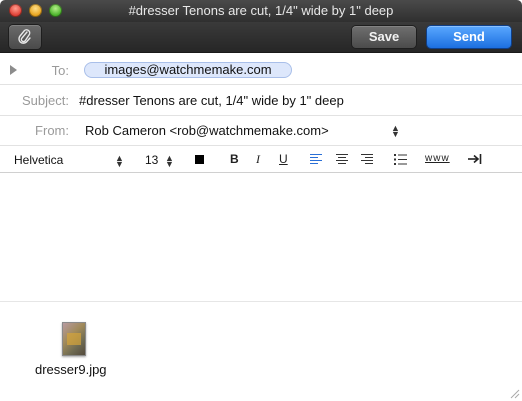 This screenshot has width=522, height=401. I want to click on text-color-swatch, so click(199, 159).